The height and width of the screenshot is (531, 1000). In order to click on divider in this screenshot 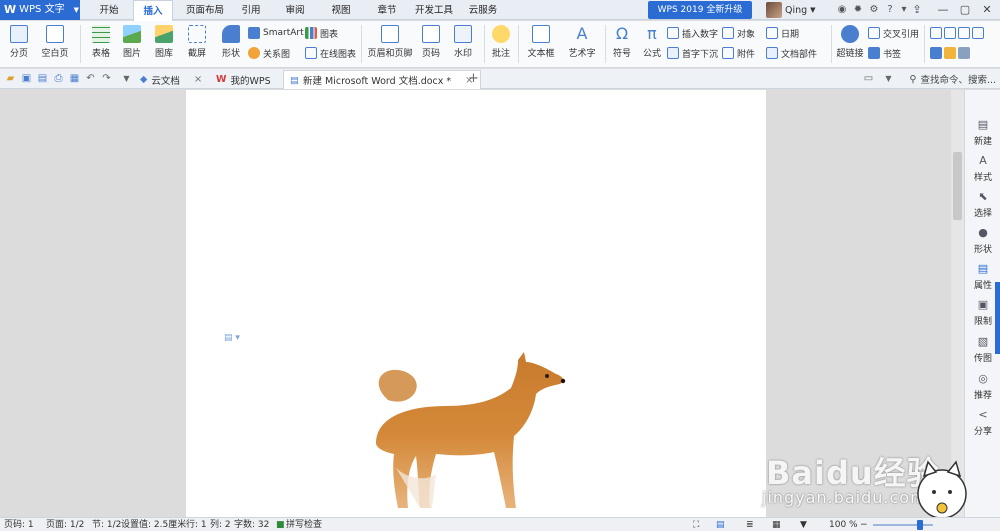, I will do `click(605, 44)`.